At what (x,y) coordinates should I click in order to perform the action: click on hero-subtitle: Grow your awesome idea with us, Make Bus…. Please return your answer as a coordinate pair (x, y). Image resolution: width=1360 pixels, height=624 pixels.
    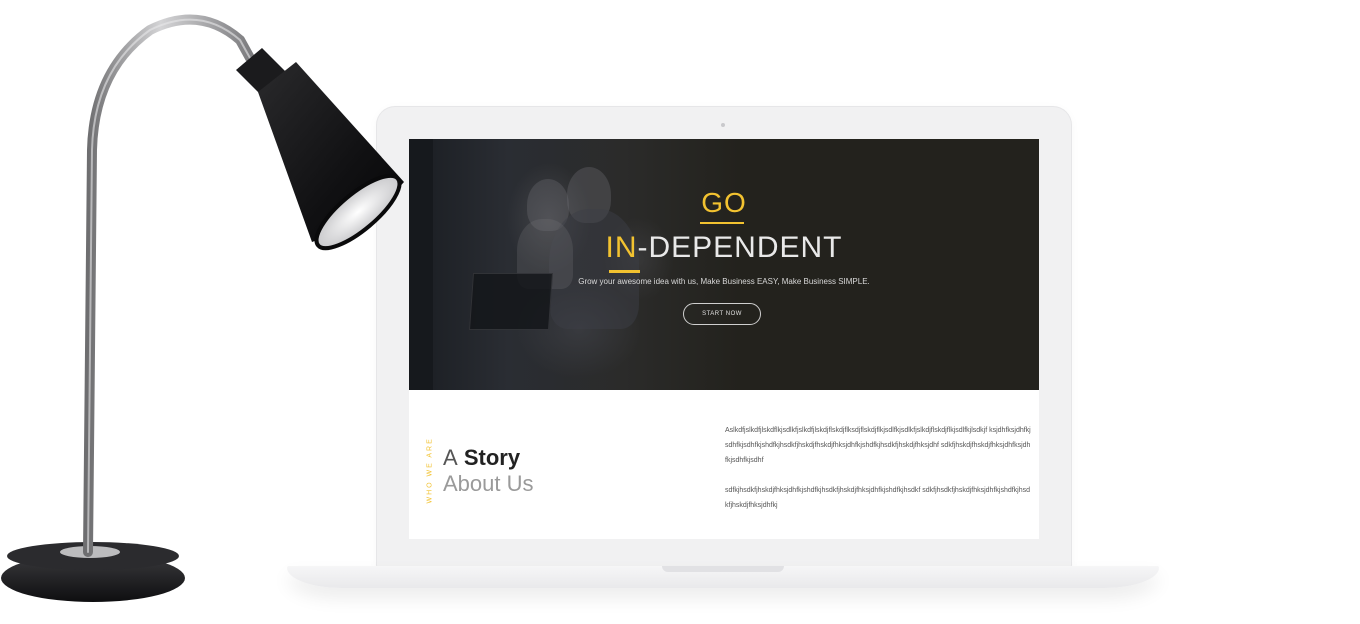
    Looking at the image, I should click on (724, 281).